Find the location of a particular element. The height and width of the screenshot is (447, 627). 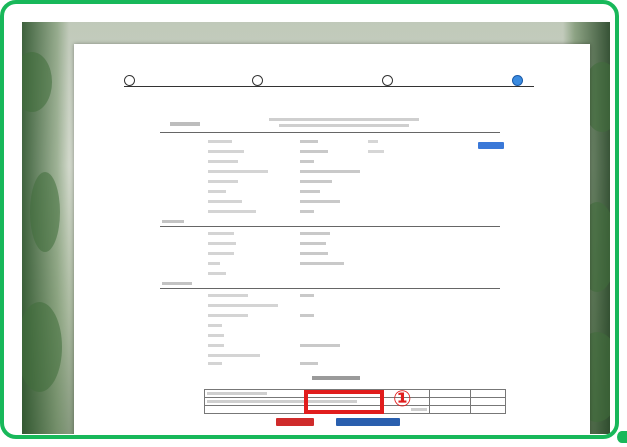

step-4-active is located at coordinates (517, 75).